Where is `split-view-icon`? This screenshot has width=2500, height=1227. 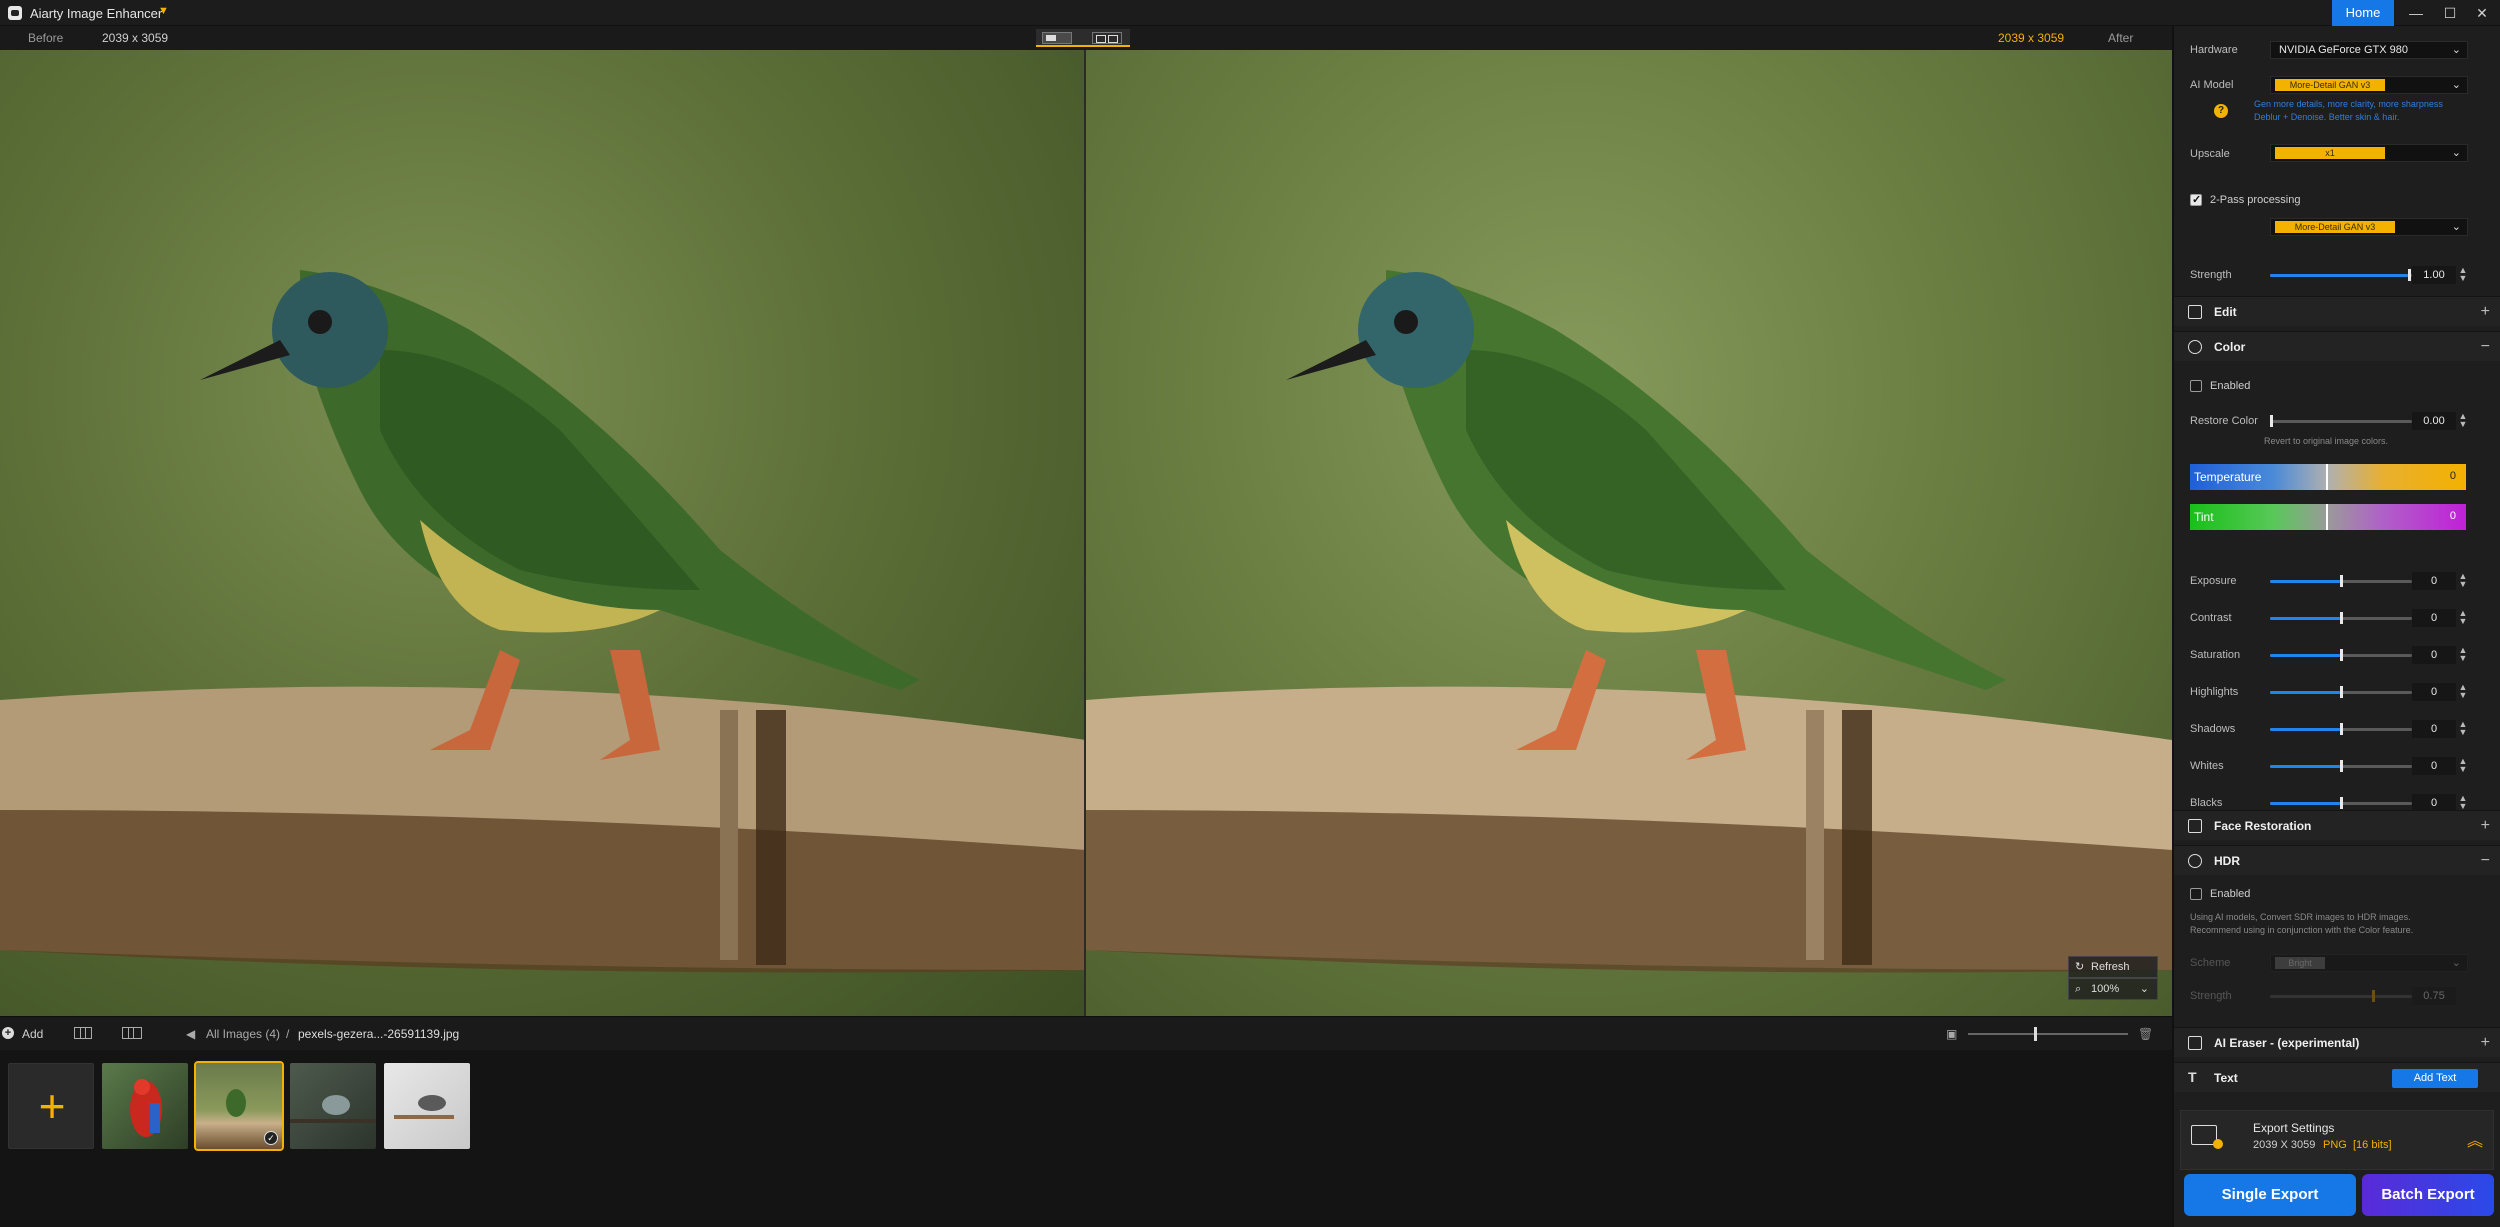 split-view-icon is located at coordinates (1057, 38).